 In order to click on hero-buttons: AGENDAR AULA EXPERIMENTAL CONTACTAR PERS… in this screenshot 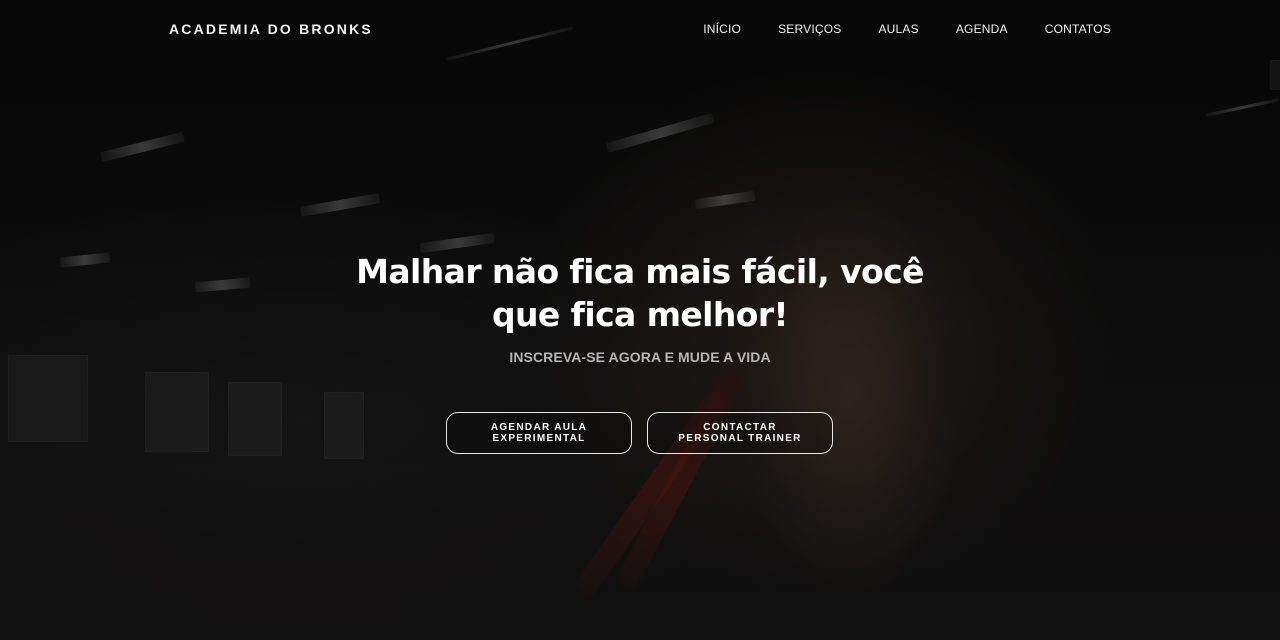, I will do `click(639, 433)`.